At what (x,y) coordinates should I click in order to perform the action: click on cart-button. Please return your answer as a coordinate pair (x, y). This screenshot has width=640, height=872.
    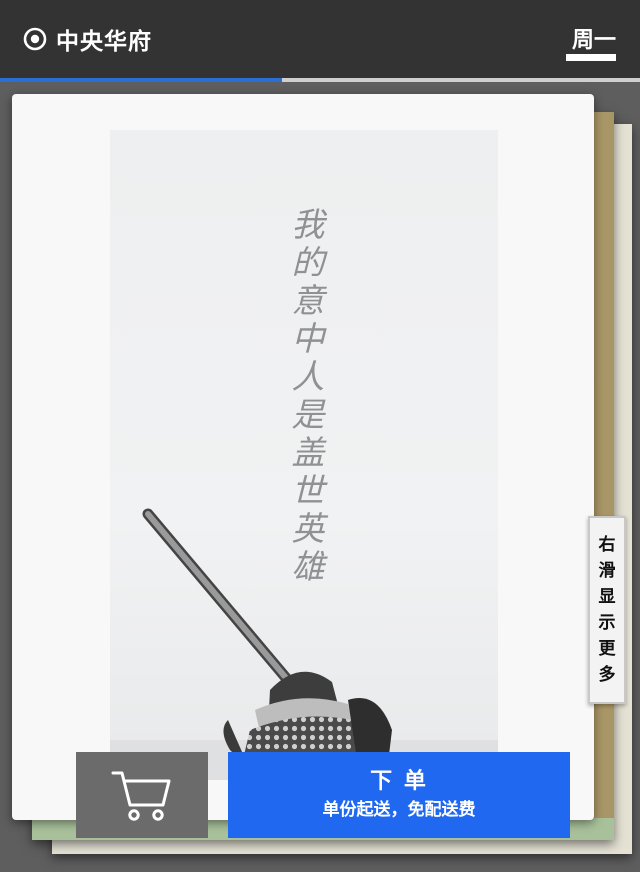
    Looking at the image, I should click on (142, 795).